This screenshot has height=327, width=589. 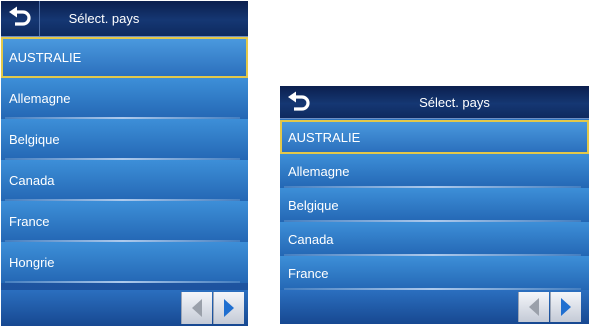 What do you see at coordinates (124, 262) in the screenshot?
I see `country-item: Hongrie` at bounding box center [124, 262].